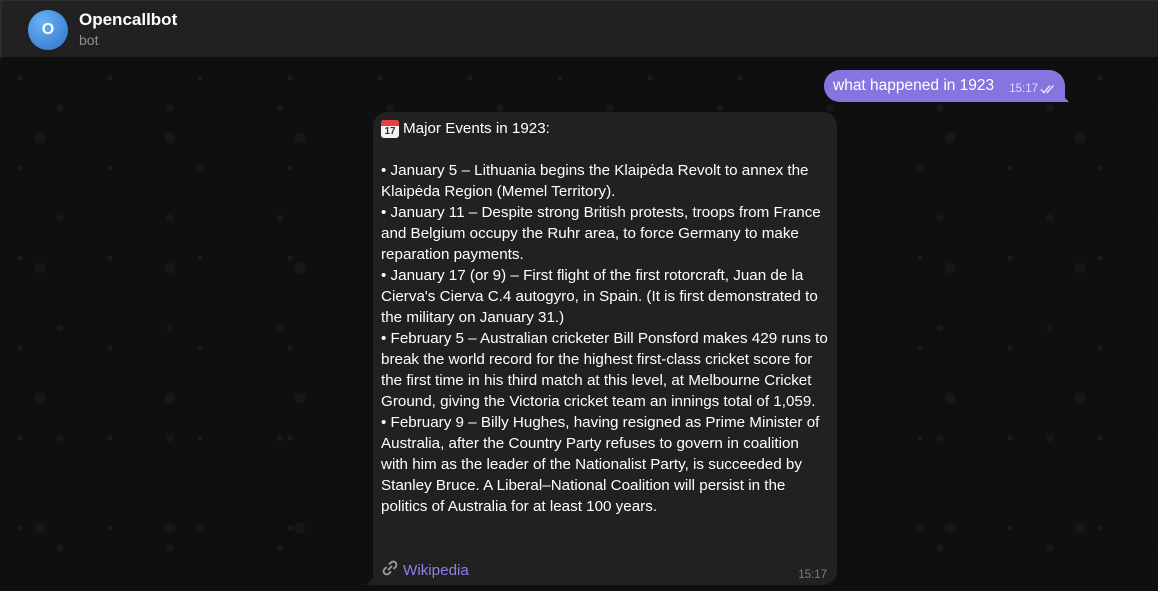 This screenshot has height=591, width=1158. What do you see at coordinates (1023, 89) in the screenshot?
I see `outgoing-message-time: 15:17` at bounding box center [1023, 89].